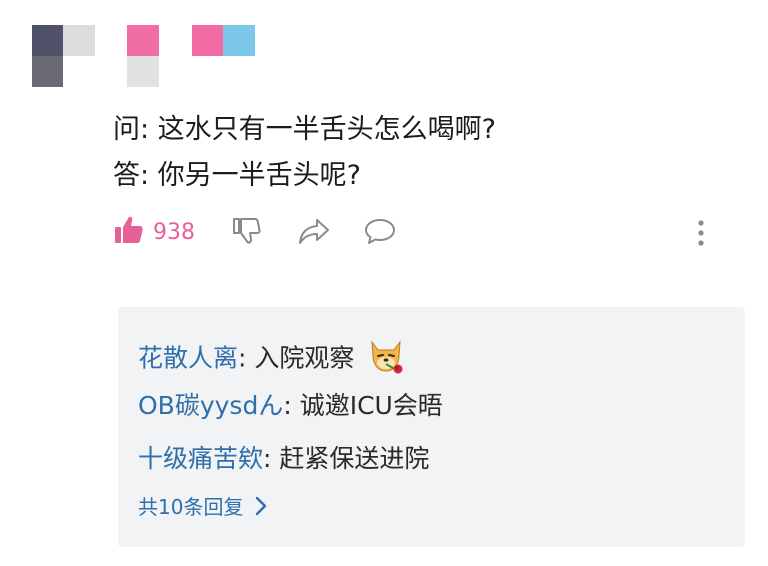  I want to click on reply-username: 十级痛苦欸, so click(200, 458).